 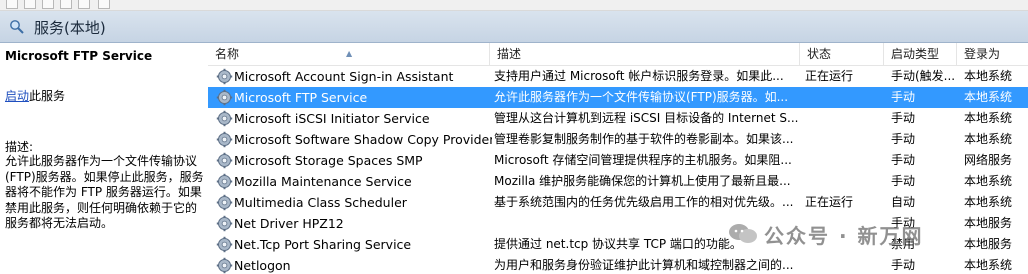 What do you see at coordinates (903, 202) in the screenshot?
I see `service-startup-type: 自动` at bounding box center [903, 202].